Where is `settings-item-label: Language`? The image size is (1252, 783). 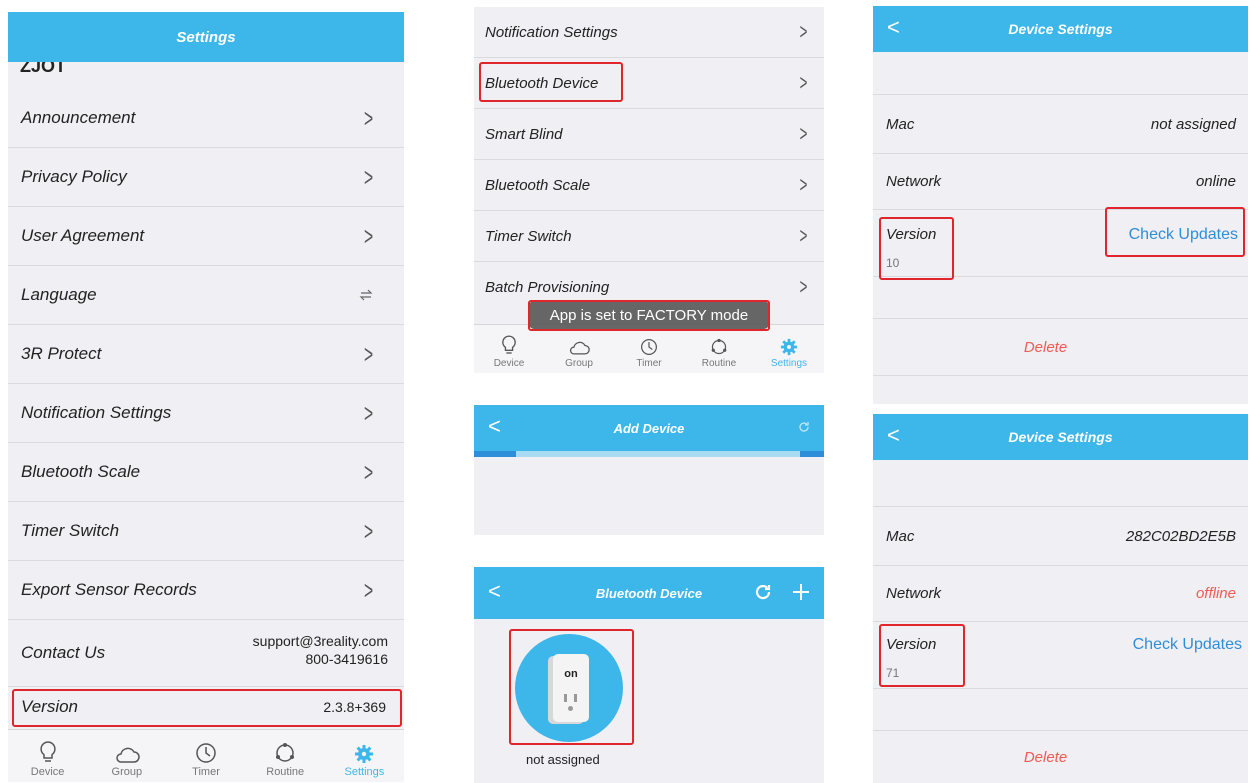 settings-item-label: Language is located at coordinates (59, 294).